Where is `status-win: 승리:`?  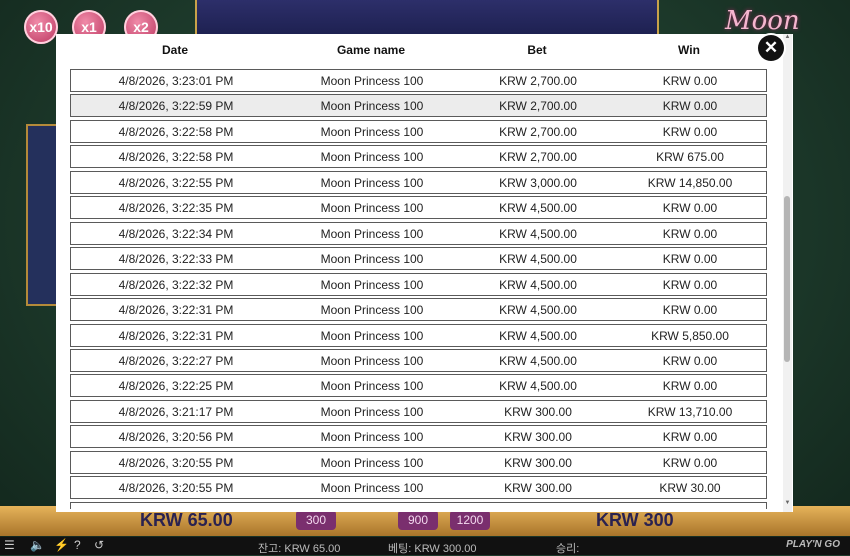 status-win: 승리: is located at coordinates (568, 549).